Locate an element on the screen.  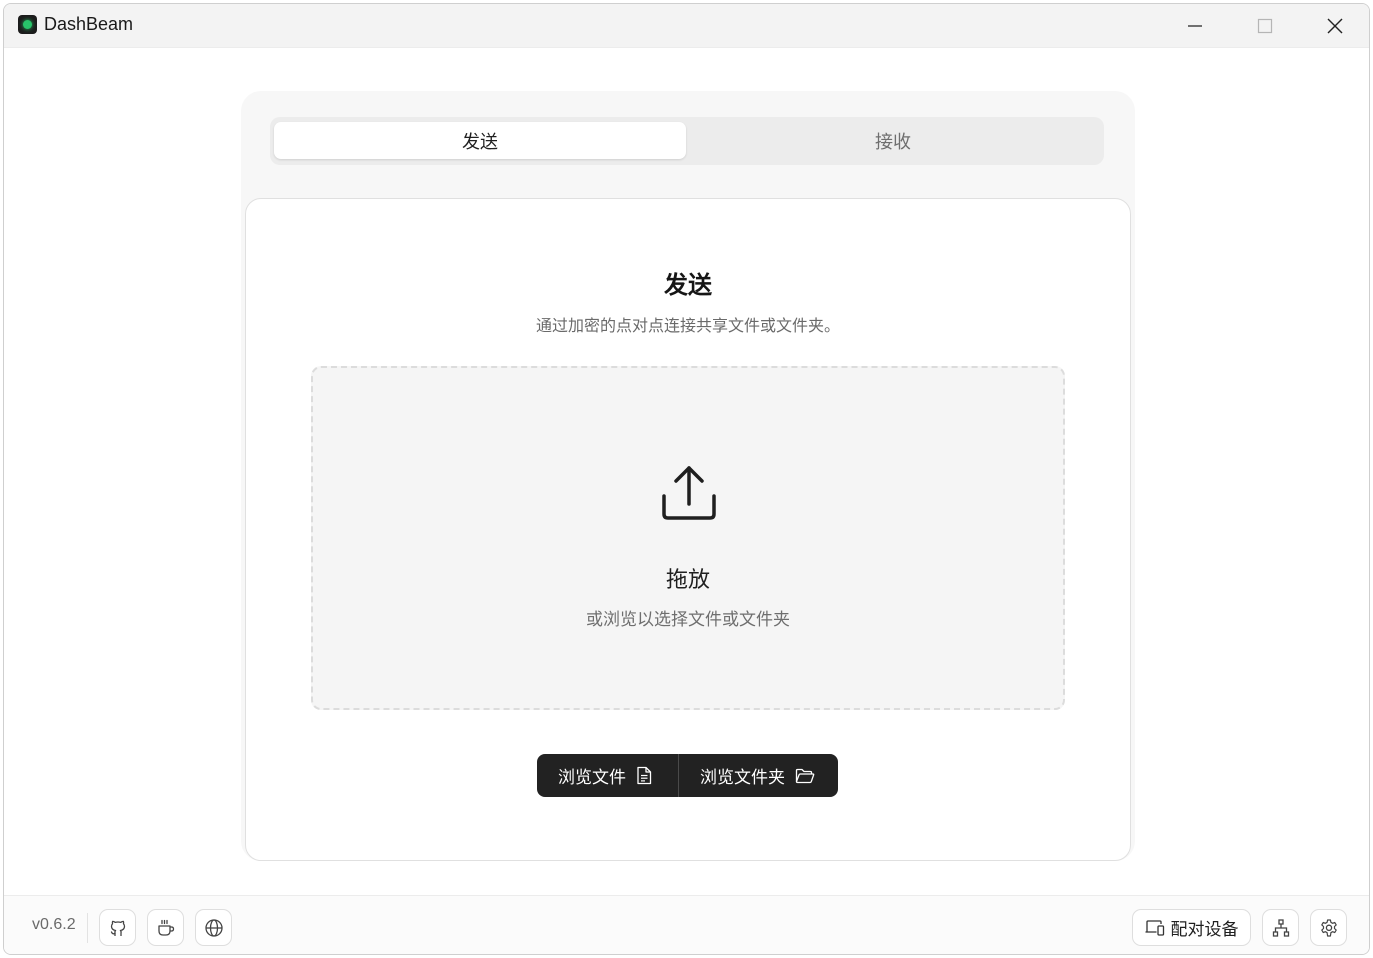
browse-files-button: 浏览文件 is located at coordinates (607, 775).